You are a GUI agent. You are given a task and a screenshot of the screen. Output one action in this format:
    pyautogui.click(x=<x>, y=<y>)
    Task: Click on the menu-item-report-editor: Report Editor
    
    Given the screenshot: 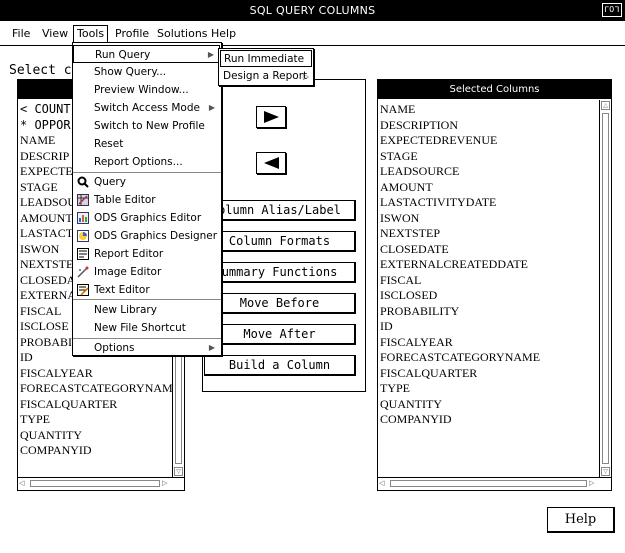 What is the action you would take?
    pyautogui.click(x=146, y=254)
    